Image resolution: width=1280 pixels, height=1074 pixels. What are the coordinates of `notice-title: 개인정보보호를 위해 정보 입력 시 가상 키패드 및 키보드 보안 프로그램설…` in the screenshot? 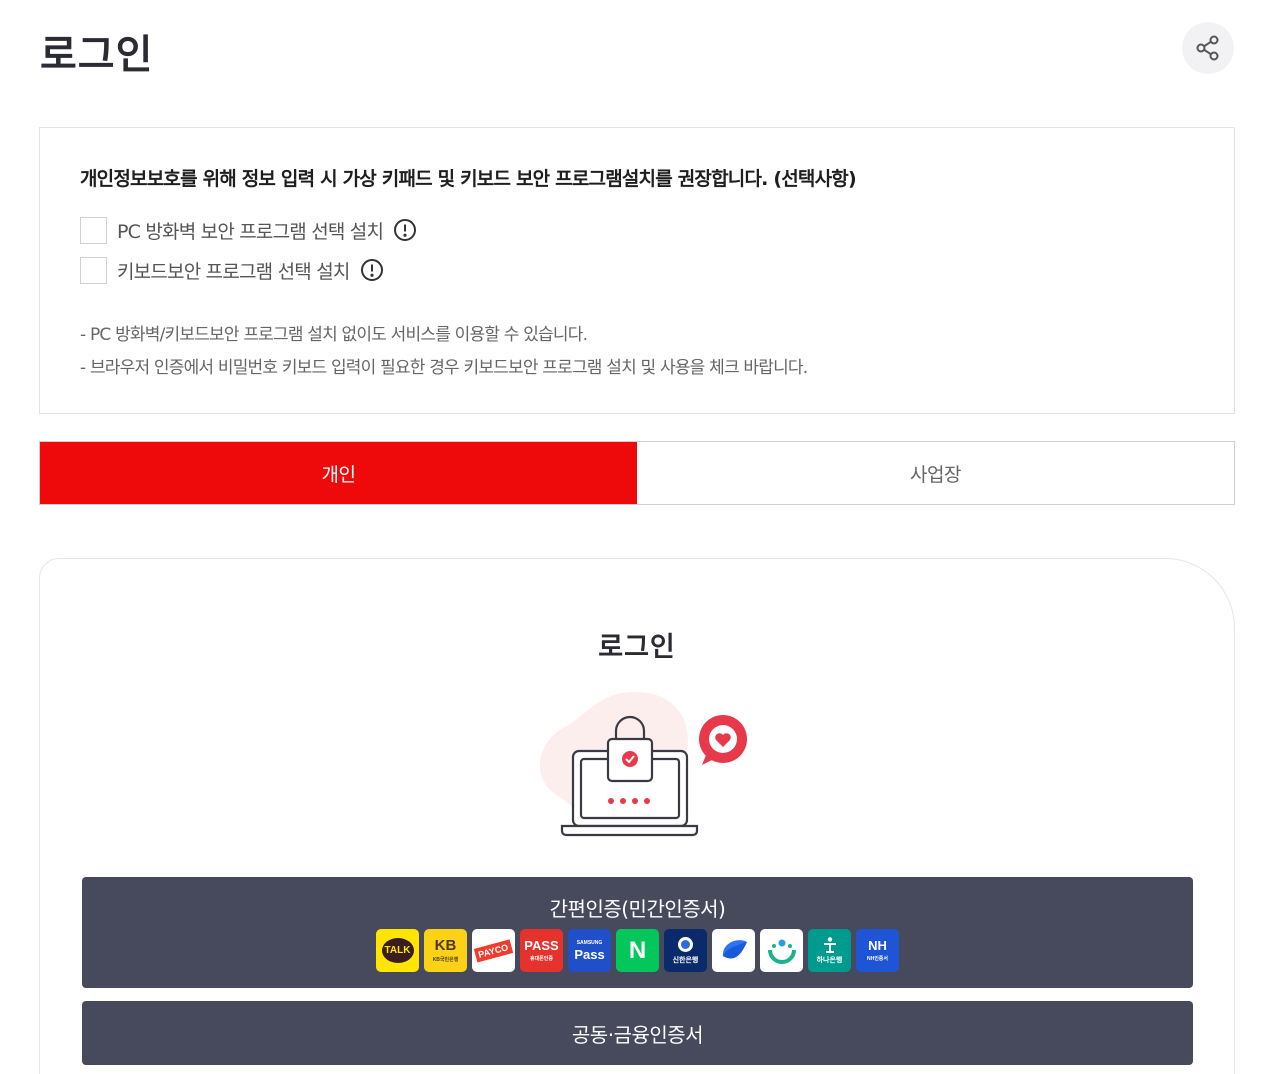 It's located at (468, 179).